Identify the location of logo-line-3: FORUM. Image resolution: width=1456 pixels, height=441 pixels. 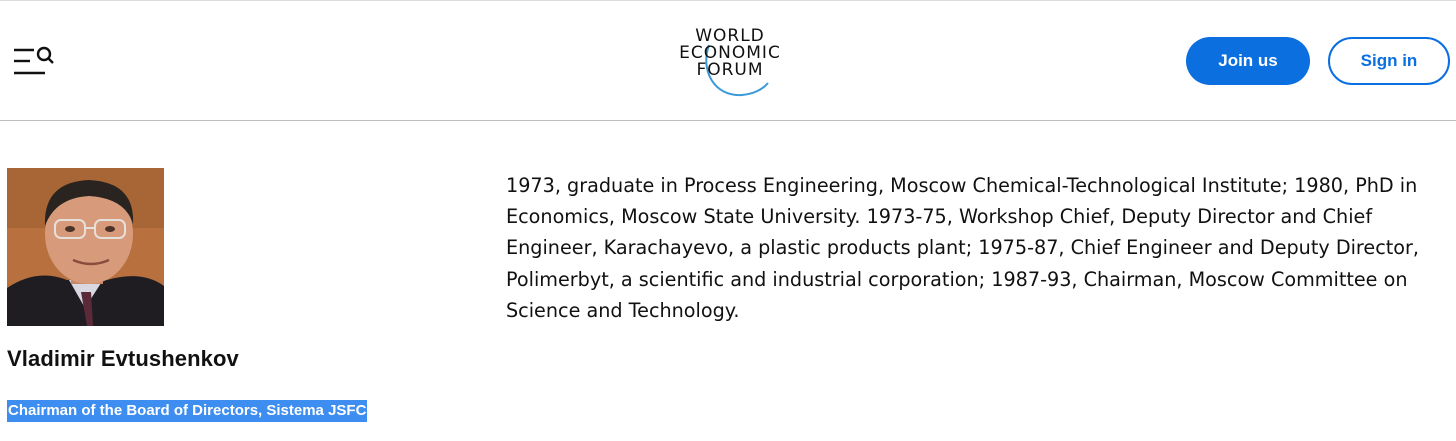
(730, 70).